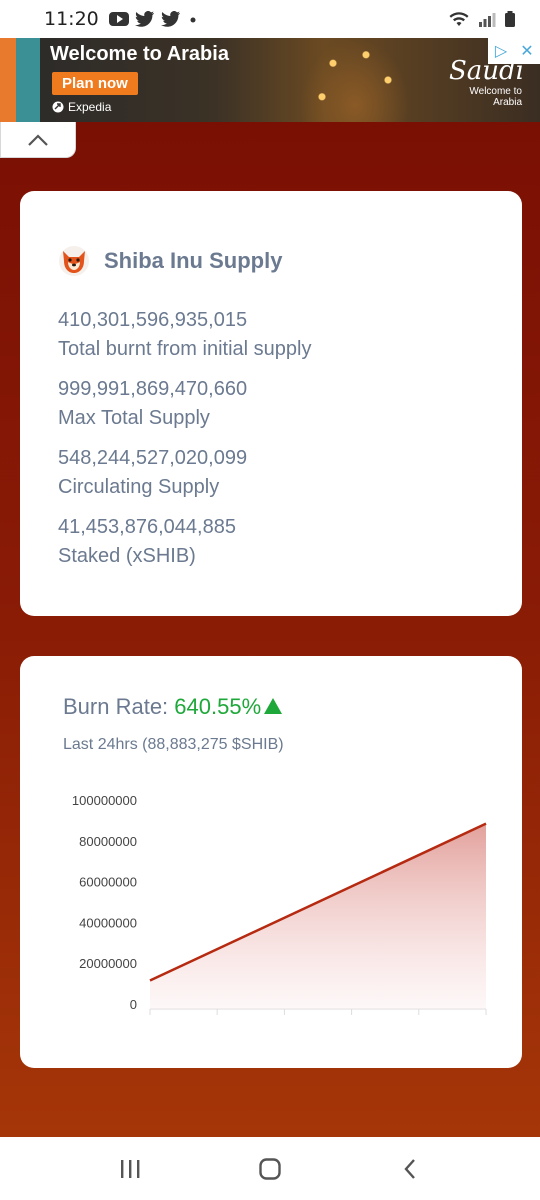 The height and width of the screenshot is (1200, 540). I want to click on system-icons, so click(482, 19).